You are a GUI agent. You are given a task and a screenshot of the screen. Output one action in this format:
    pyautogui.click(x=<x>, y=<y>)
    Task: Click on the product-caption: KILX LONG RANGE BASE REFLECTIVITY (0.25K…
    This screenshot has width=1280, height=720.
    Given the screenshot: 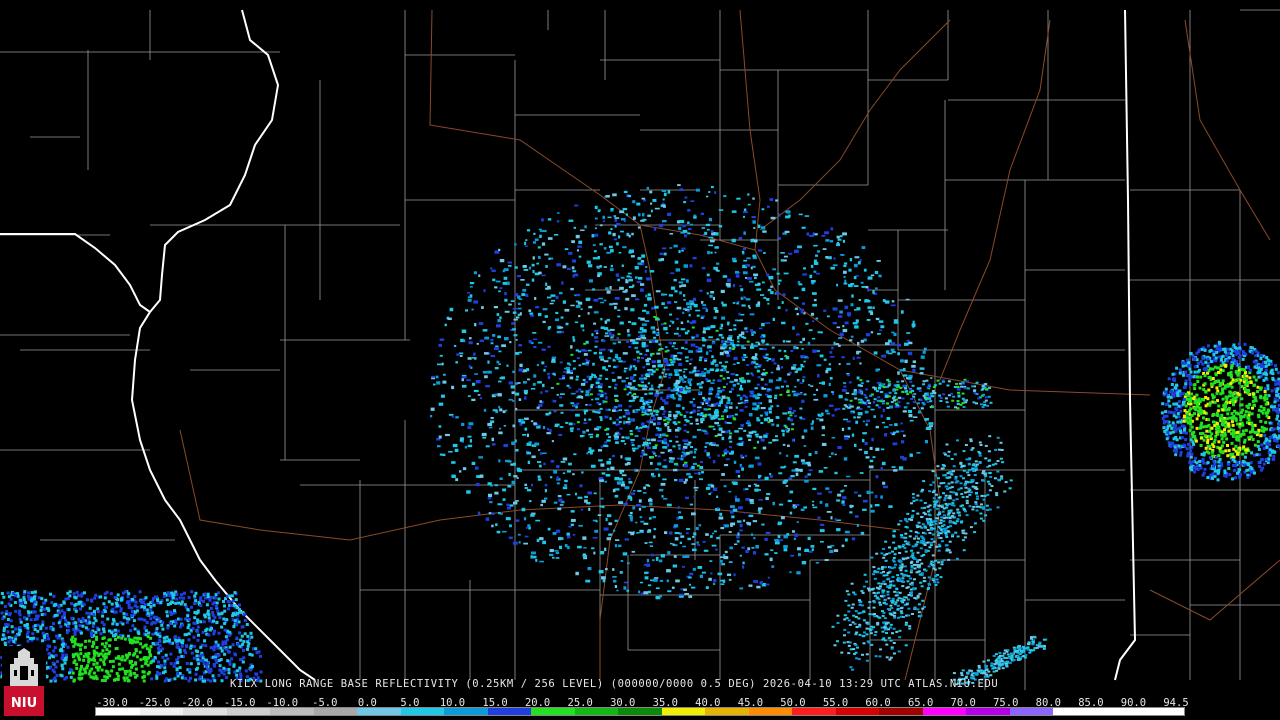 What is the action you would take?
    pyautogui.click(x=614, y=684)
    